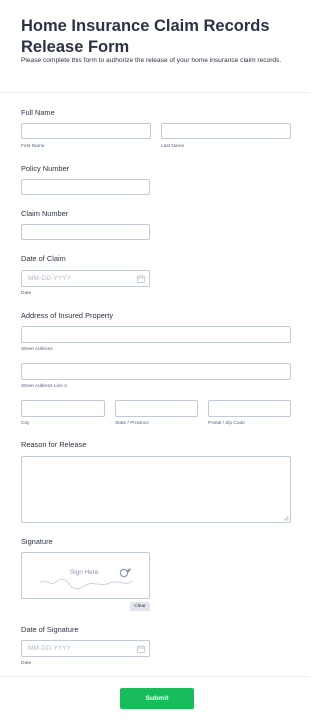 This screenshot has width=320, height=726. Describe the element at coordinates (25, 423) in the screenshot. I see `city-sublabel: City` at that location.